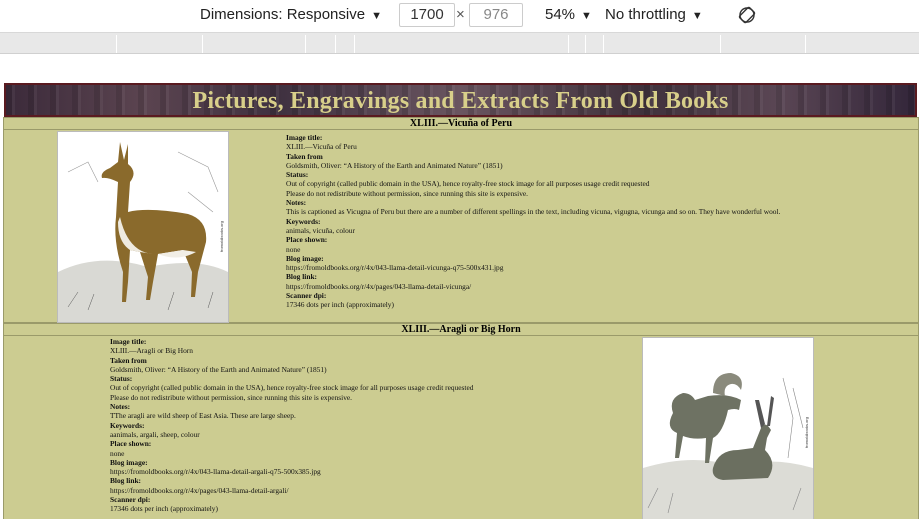  I want to click on entry-heading: XLIII.—Aragli or Big Horn, so click(461, 330).